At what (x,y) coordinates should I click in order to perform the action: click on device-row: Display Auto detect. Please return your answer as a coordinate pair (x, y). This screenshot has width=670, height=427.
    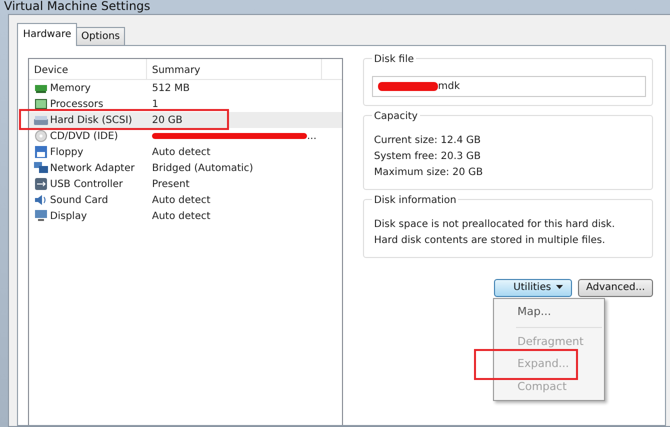
    Looking at the image, I should click on (185, 216).